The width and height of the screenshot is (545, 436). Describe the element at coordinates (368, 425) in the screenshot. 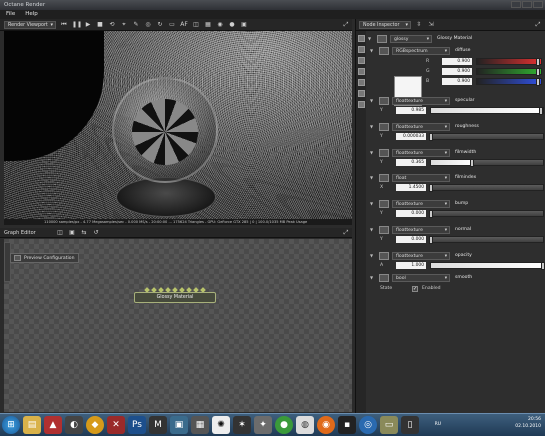

I see `app-globe-icon: ◎` at that location.